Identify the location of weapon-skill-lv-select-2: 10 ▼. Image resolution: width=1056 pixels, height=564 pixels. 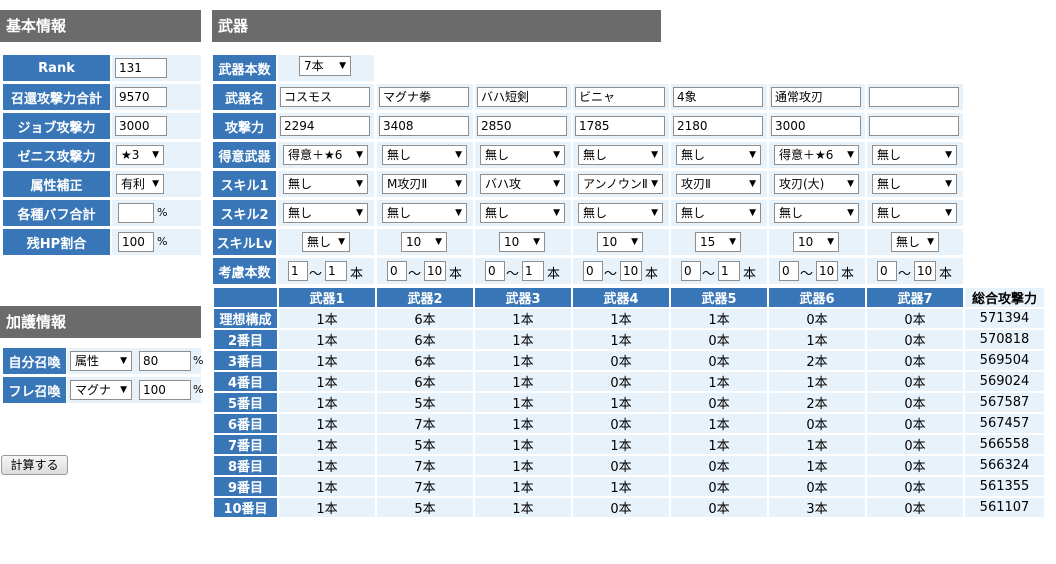
(424, 242).